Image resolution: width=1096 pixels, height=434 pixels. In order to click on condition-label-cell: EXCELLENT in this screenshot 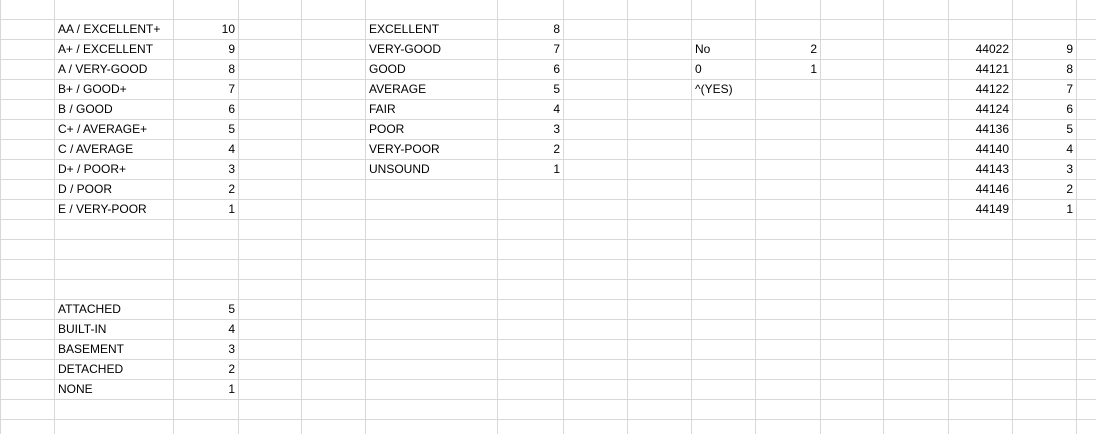, I will do `click(431, 29)`.